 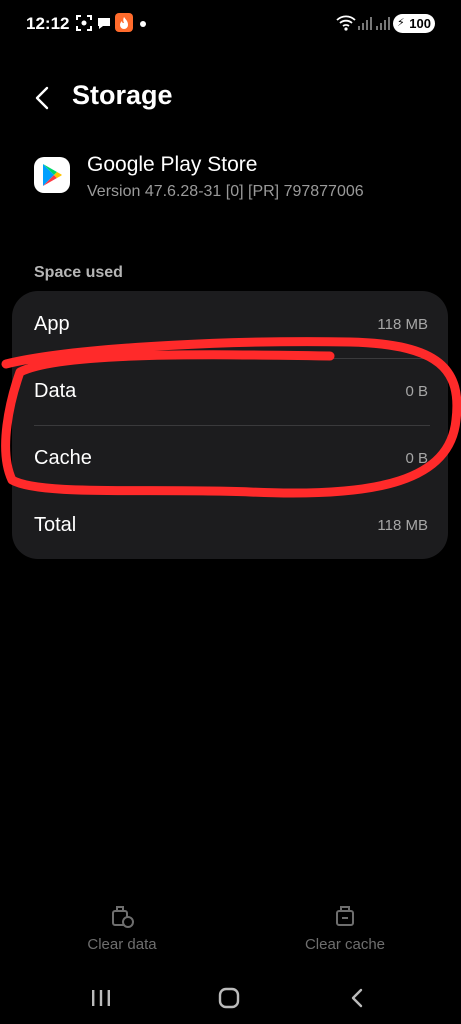 I want to click on charging-icon: ⚡, so click(x=401, y=23).